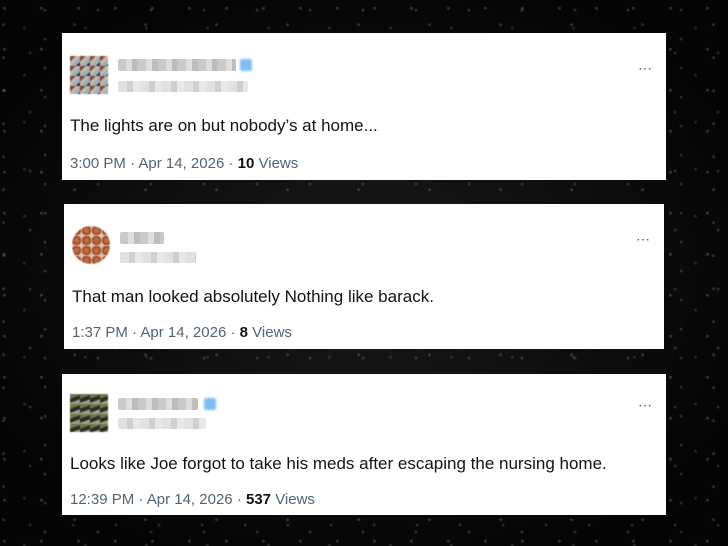 Image resolution: width=728 pixels, height=546 pixels. I want to click on tweet-time: 1:37 PM, so click(100, 332).